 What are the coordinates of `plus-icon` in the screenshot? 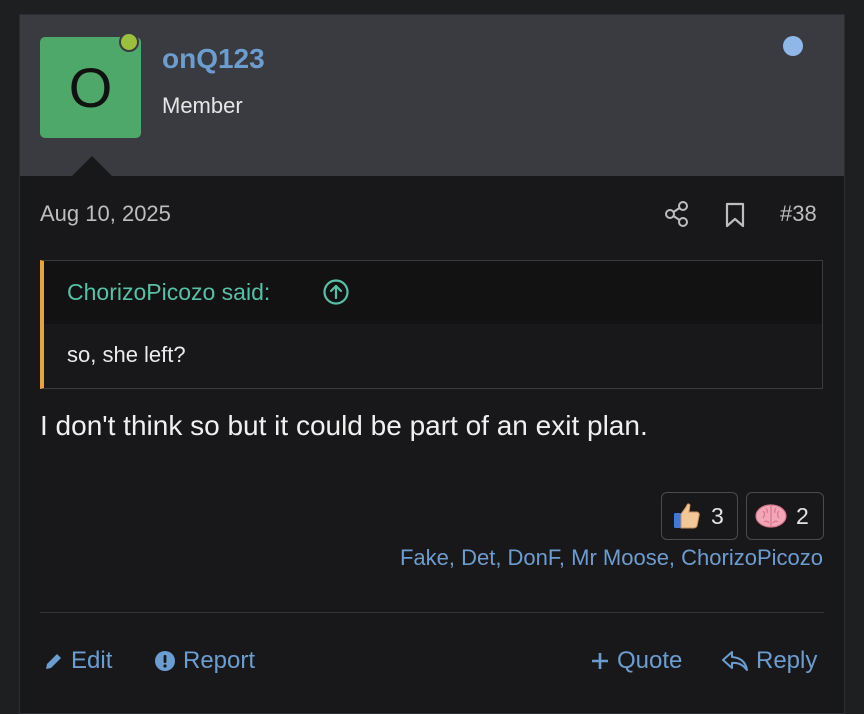 It's located at (600, 661).